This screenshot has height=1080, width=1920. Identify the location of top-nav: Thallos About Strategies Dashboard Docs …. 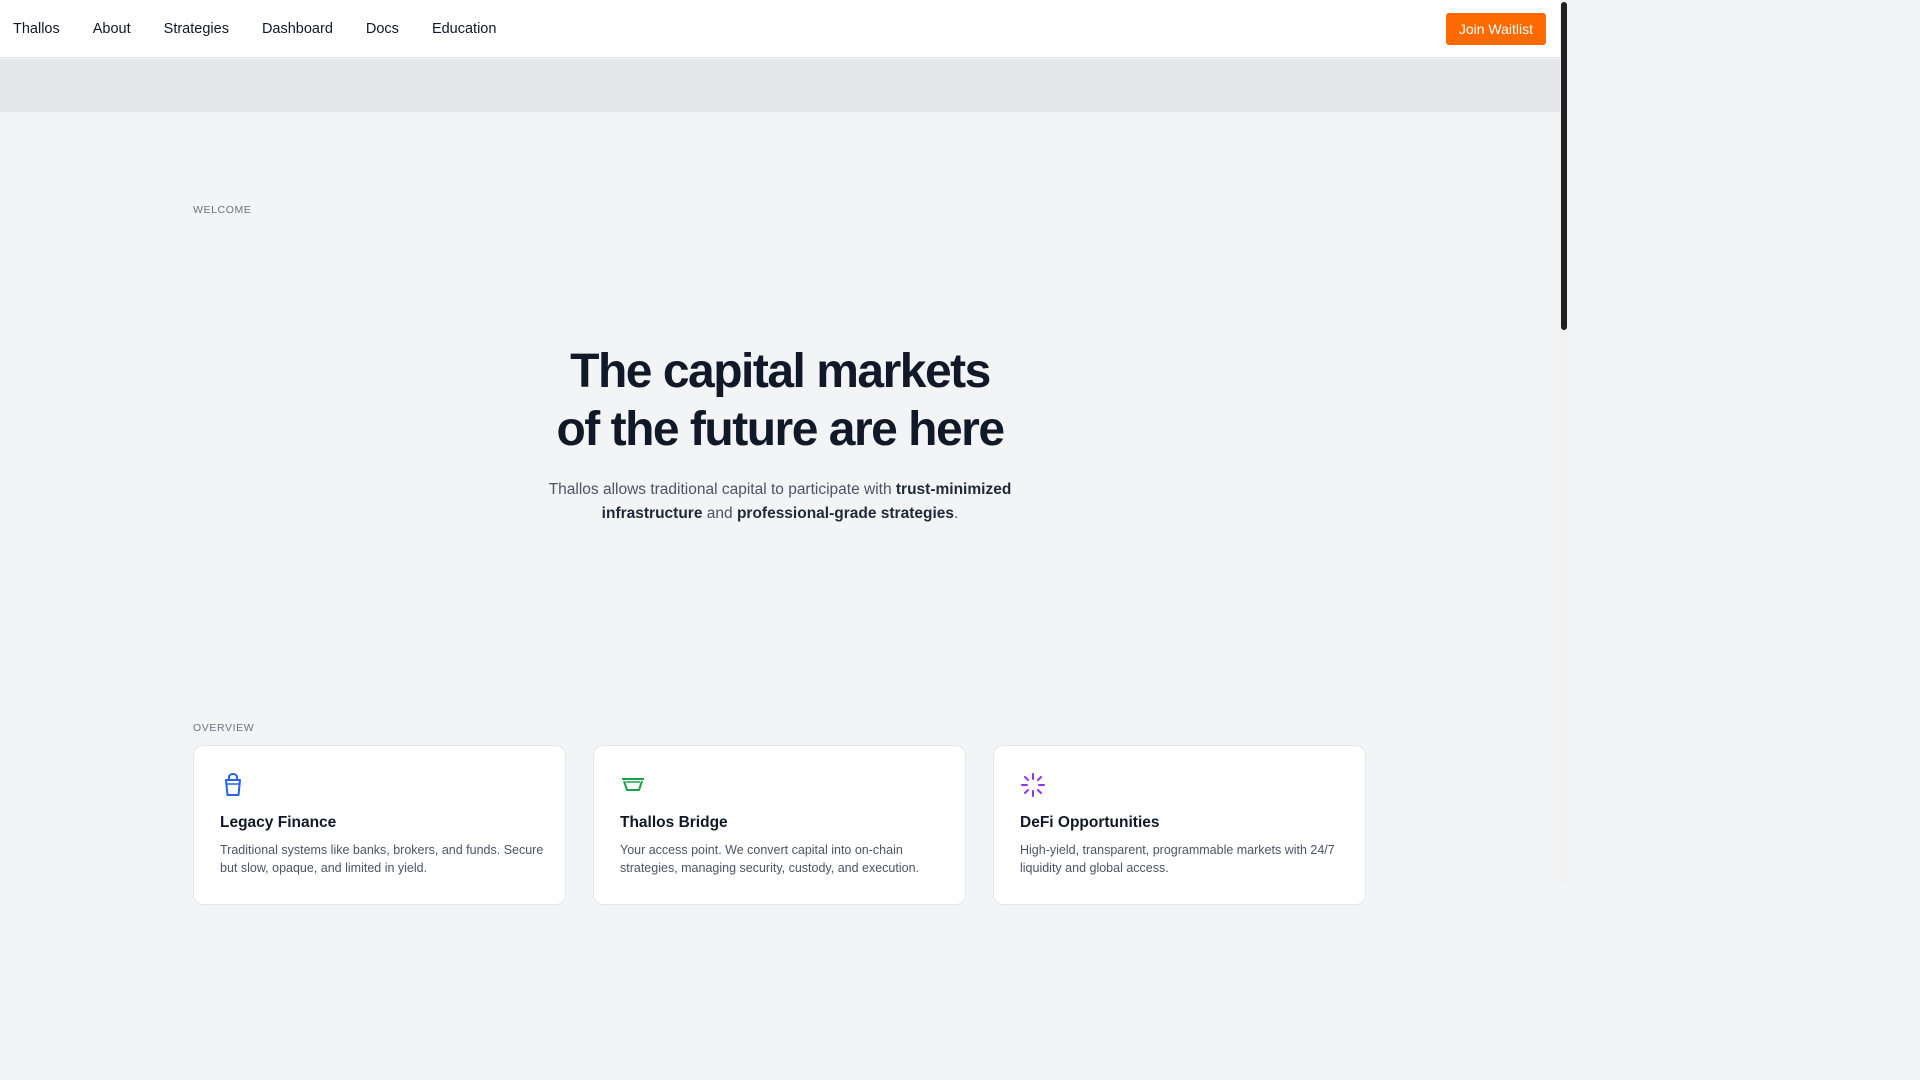
(780, 29).